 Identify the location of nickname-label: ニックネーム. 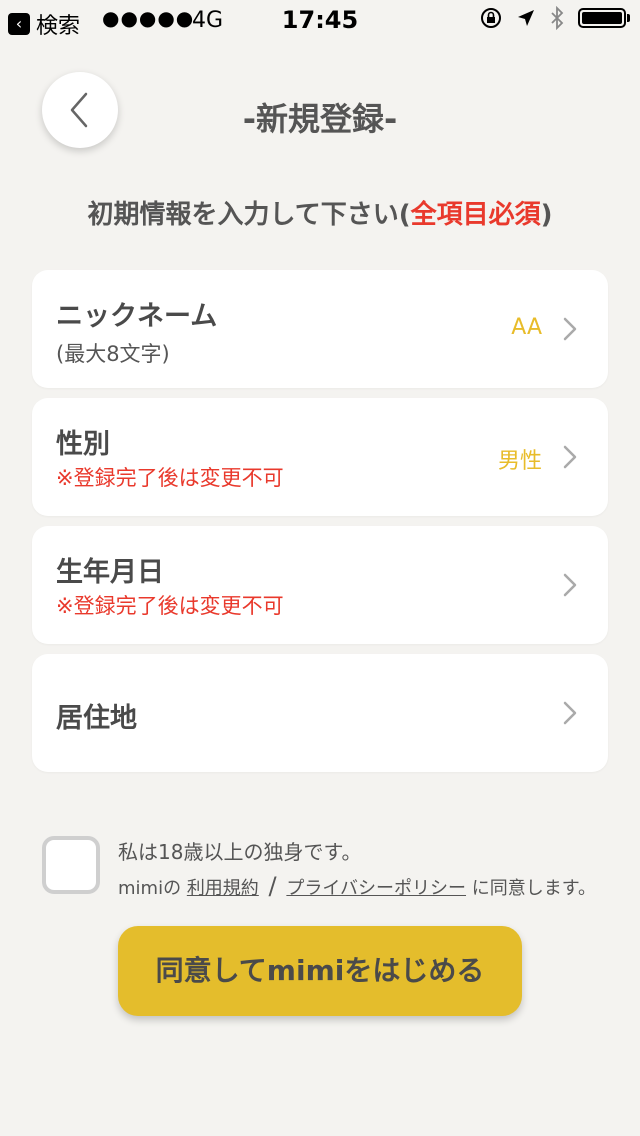
(137, 316).